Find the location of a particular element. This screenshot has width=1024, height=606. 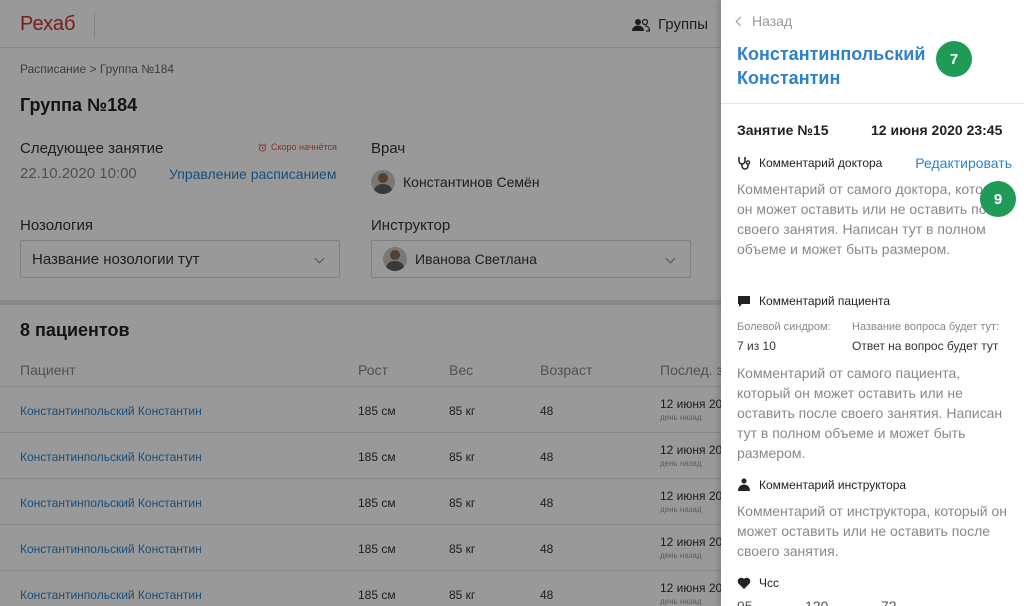

lesson-number: Занятие №15 is located at coordinates (783, 130).